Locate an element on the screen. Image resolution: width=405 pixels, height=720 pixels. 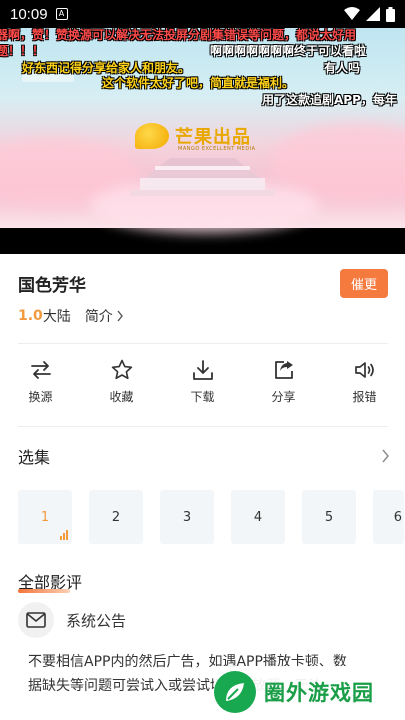
wifi-icon is located at coordinates (352, 13).